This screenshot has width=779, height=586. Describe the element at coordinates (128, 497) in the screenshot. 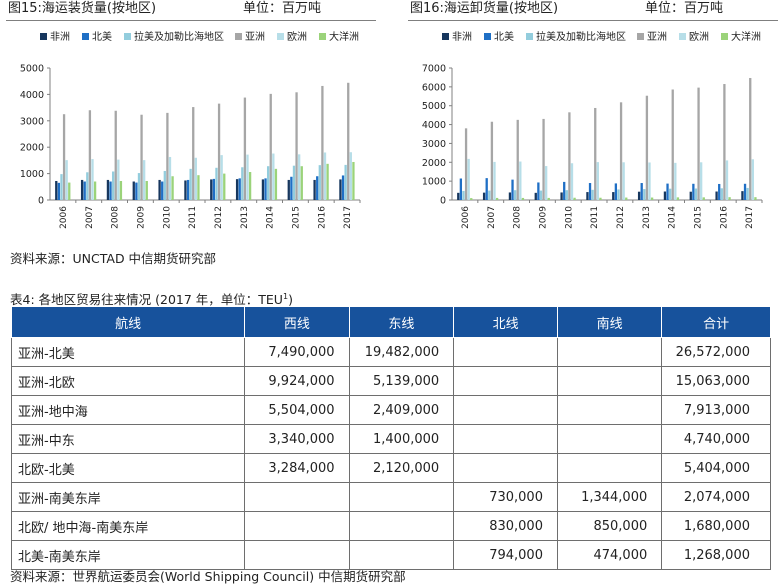

I see `route-cell: 亚洲-南美东岸` at that location.